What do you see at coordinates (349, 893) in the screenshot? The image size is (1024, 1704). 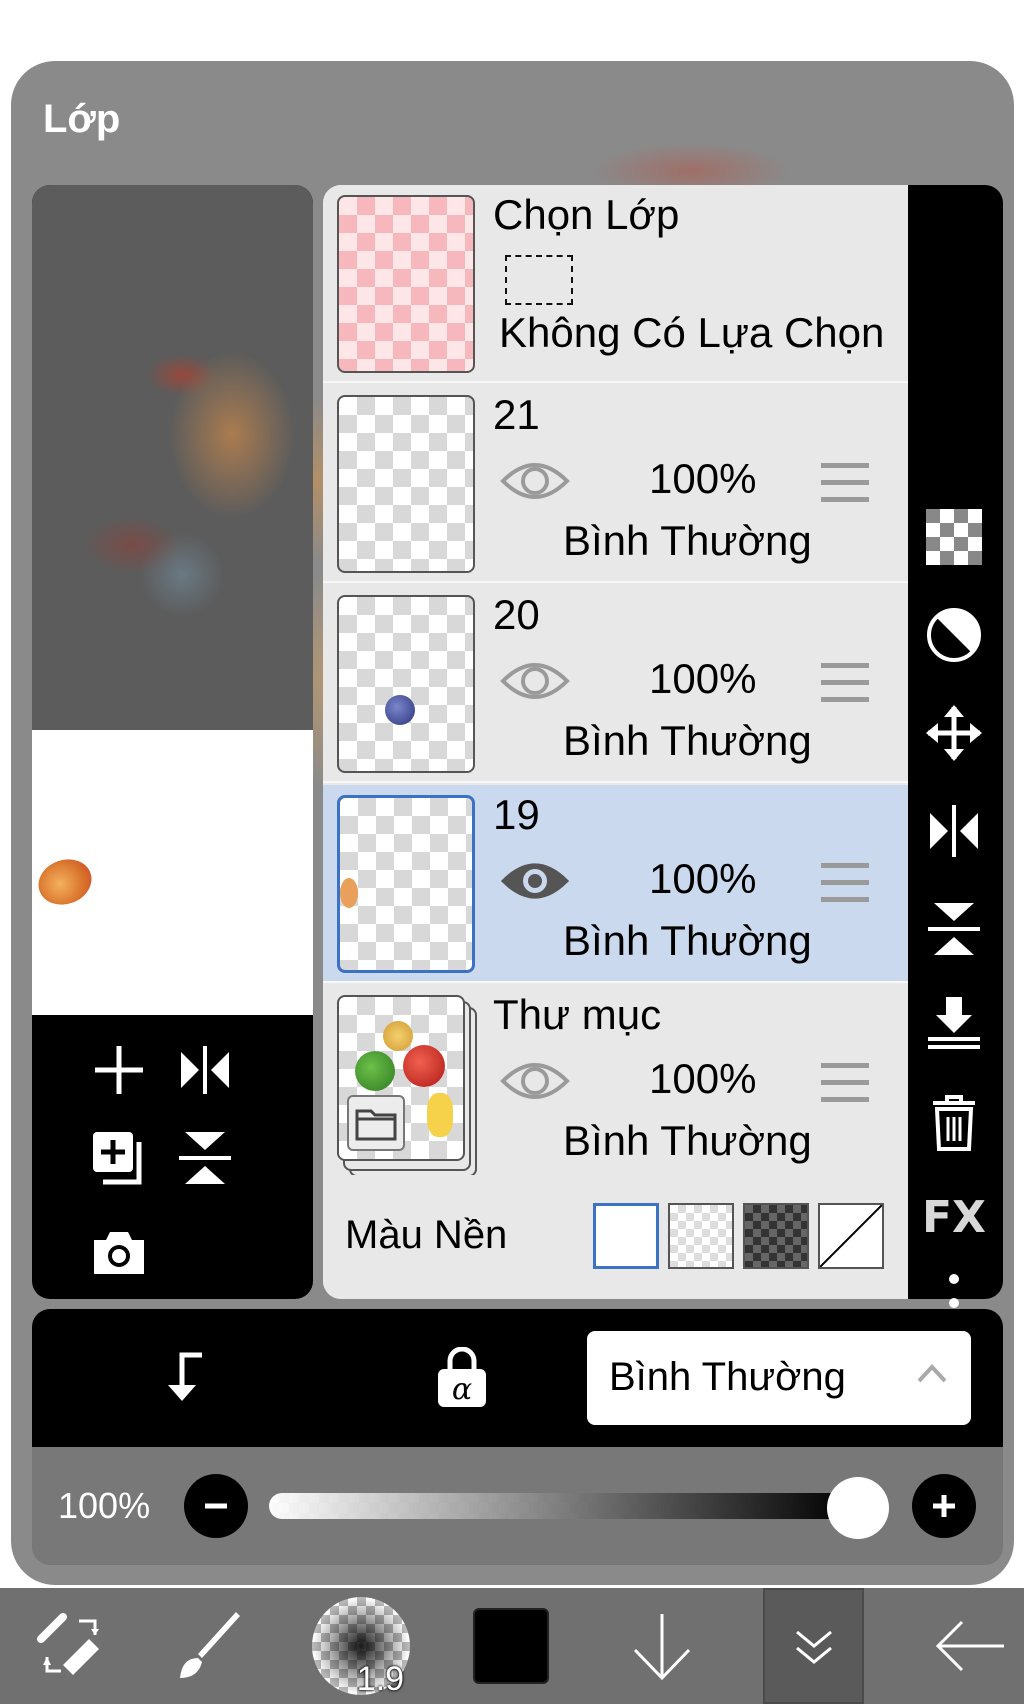 I see `shrimp-fragment-image` at bounding box center [349, 893].